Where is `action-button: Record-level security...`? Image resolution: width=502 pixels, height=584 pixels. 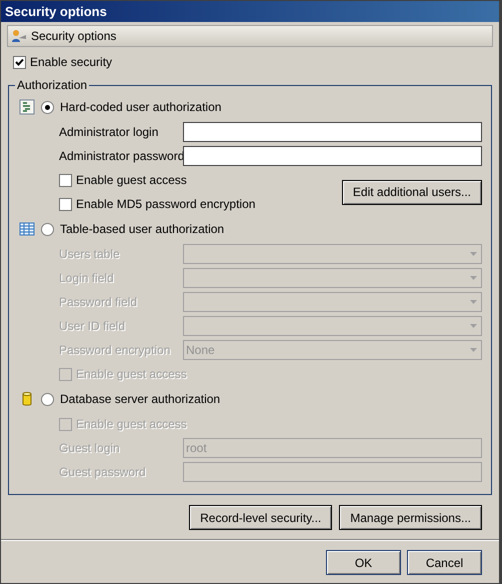
action-button: Record-level security... is located at coordinates (260, 517).